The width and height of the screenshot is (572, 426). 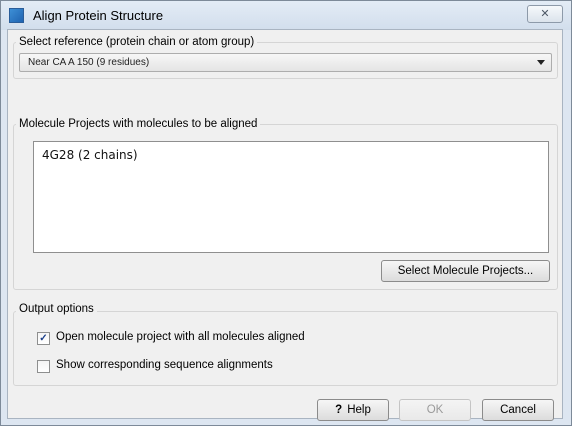 What do you see at coordinates (541, 62) in the screenshot?
I see `chevron-down-icon` at bounding box center [541, 62].